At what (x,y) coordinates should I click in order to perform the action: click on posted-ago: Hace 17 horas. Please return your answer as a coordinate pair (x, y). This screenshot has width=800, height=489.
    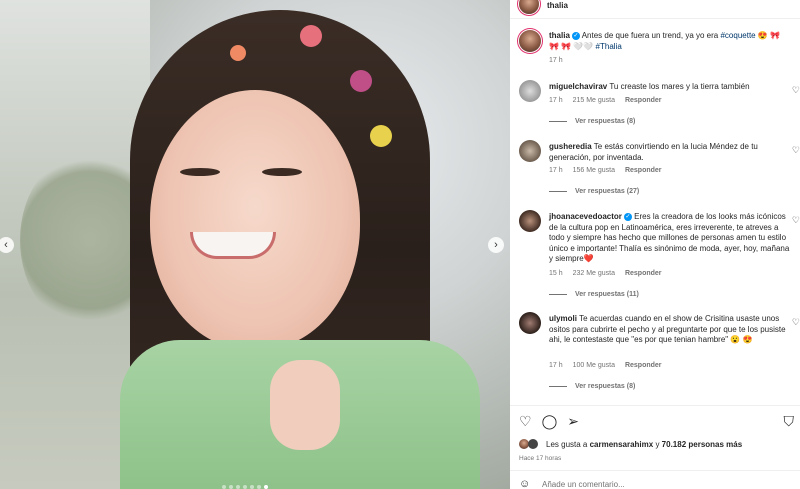
    Looking at the image, I should click on (540, 458).